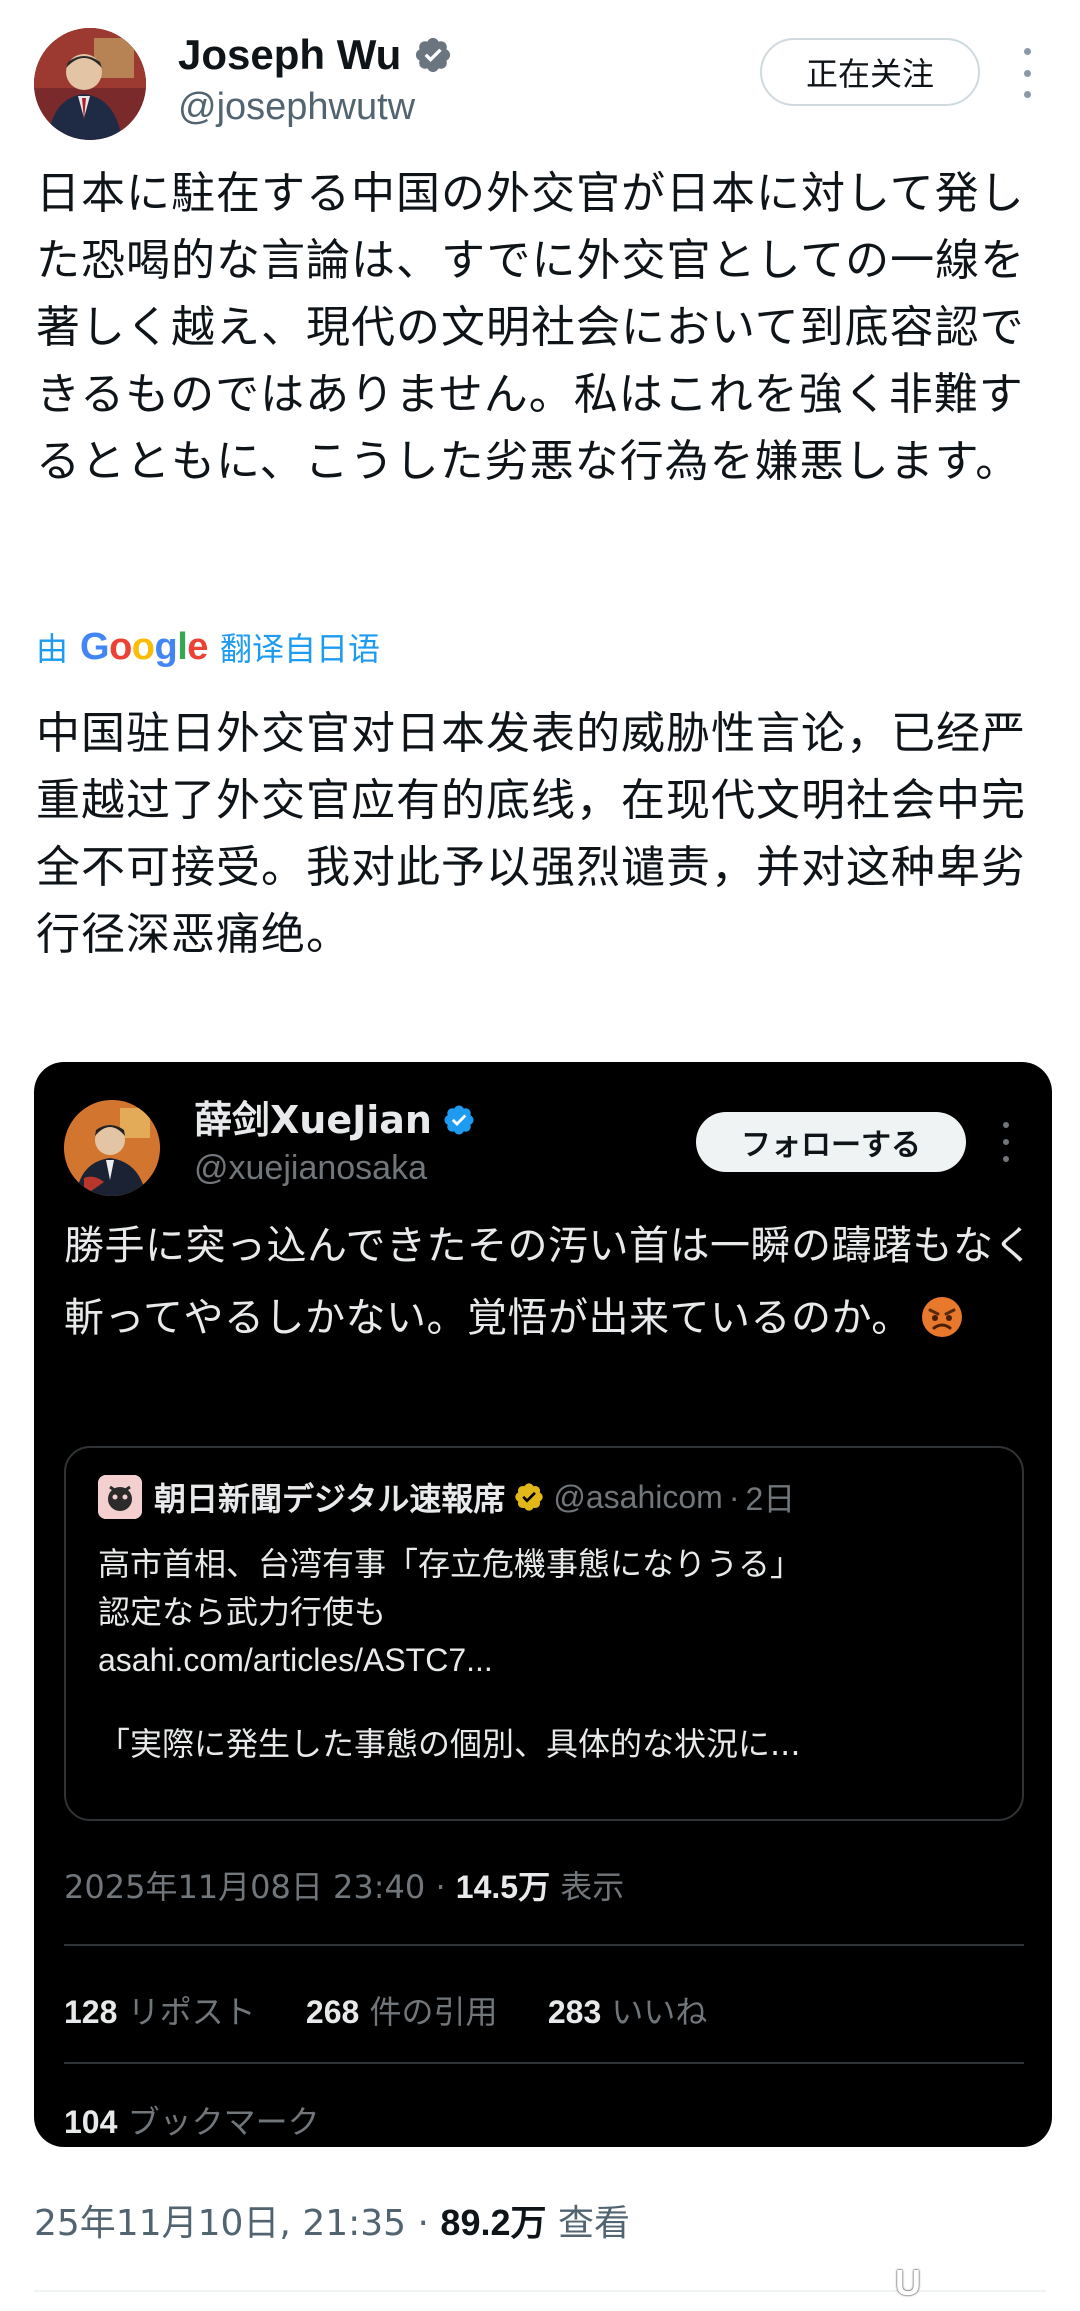  Describe the element at coordinates (593, 2223) in the screenshot. I see `views-label: 查看` at that location.